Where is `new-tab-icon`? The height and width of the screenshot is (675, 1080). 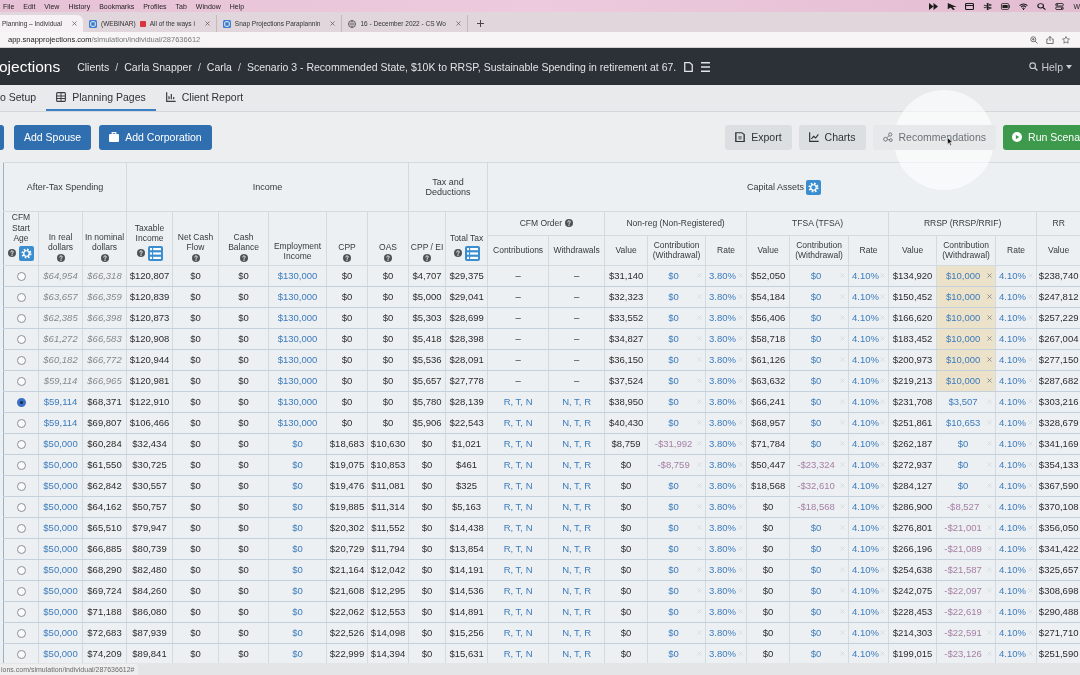
new-tab-icon is located at coordinates (480, 23).